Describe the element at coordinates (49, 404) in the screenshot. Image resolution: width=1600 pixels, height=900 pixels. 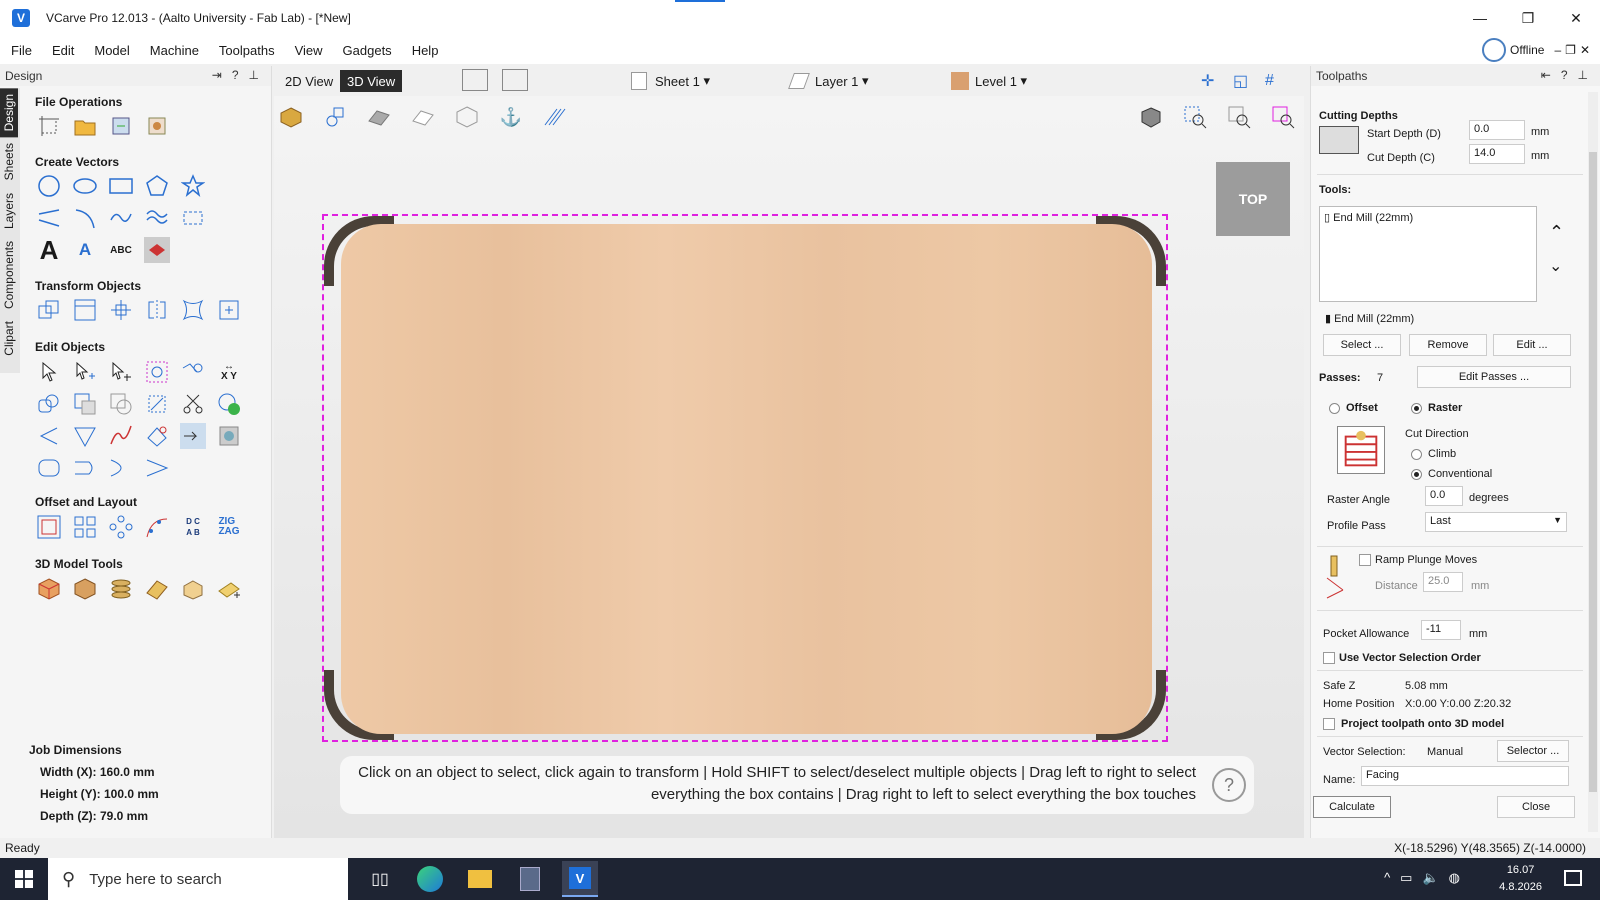
I see `weld-icon` at that location.